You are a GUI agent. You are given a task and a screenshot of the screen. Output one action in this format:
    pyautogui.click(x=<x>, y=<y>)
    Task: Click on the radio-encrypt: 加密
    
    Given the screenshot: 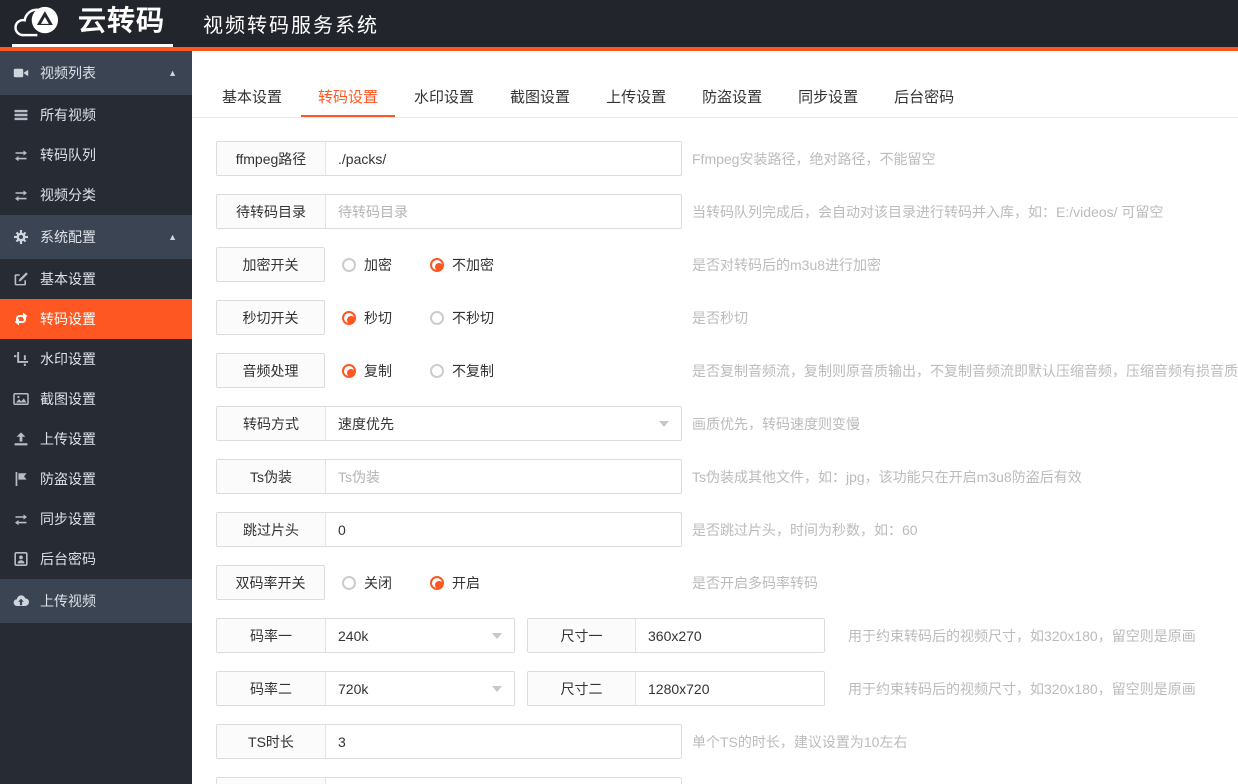 What is the action you would take?
    pyautogui.click(x=367, y=265)
    